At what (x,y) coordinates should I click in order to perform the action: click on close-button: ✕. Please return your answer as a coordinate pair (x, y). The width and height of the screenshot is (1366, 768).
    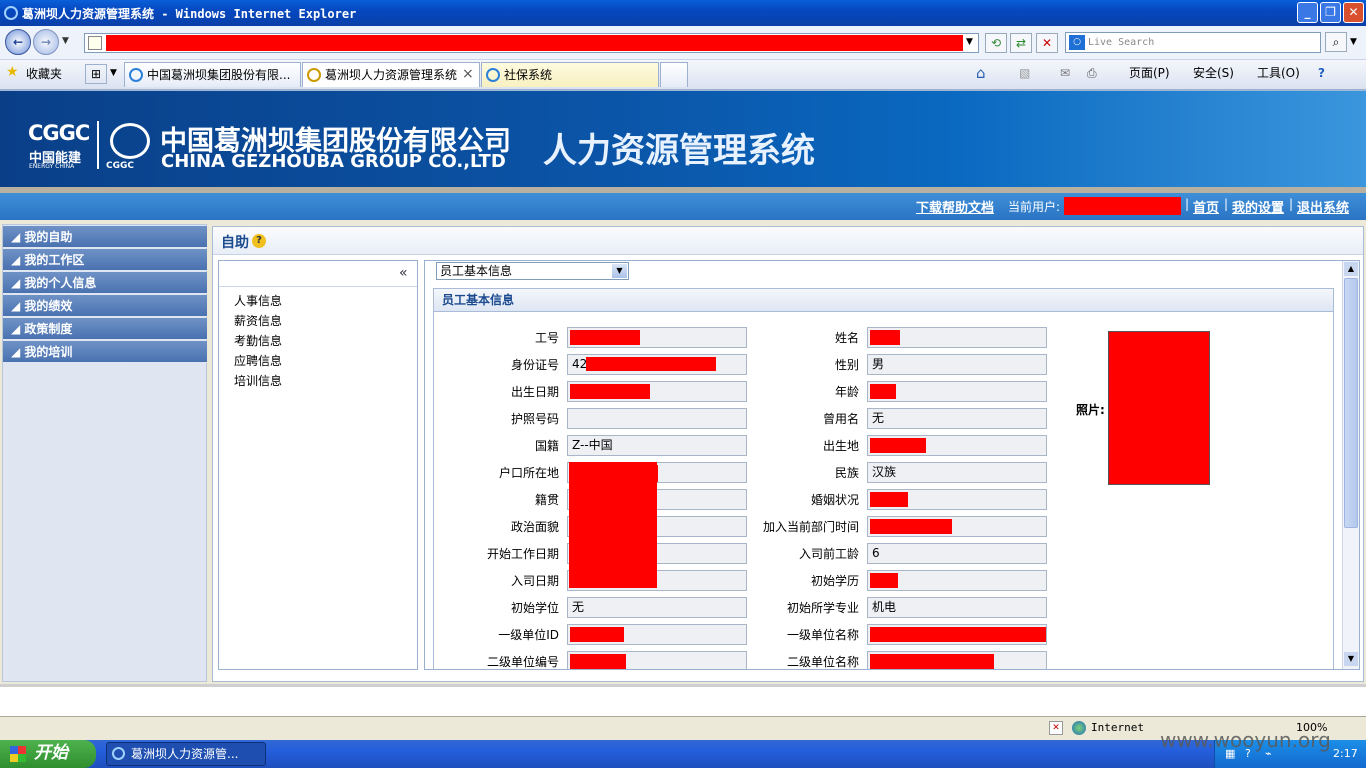
    Looking at the image, I should click on (1353, 12).